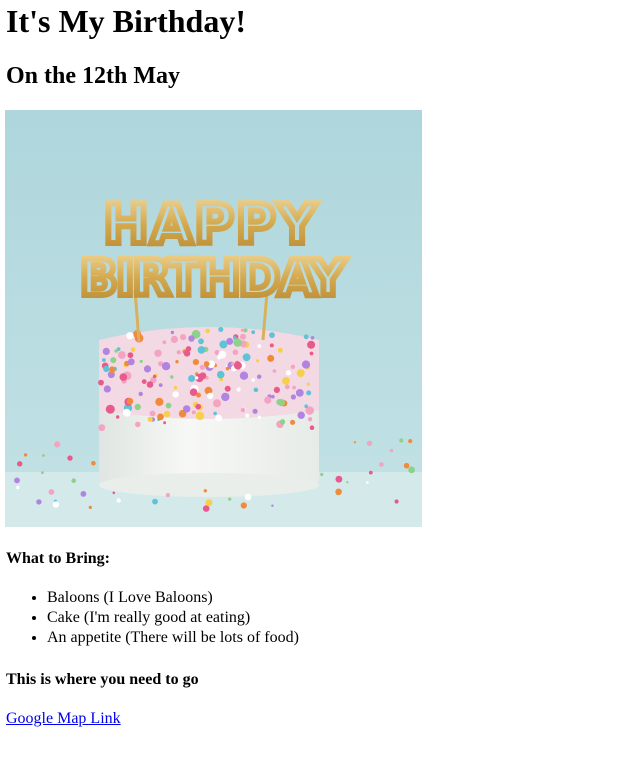  Describe the element at coordinates (173, 598) in the screenshot. I see `list-item: Baloons (I Love Baloons)` at that location.